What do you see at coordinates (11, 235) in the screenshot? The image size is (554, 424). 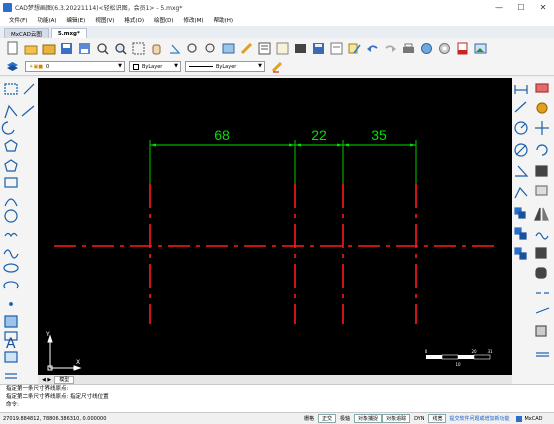 I see `revision-cloud-icon` at bounding box center [11, 235].